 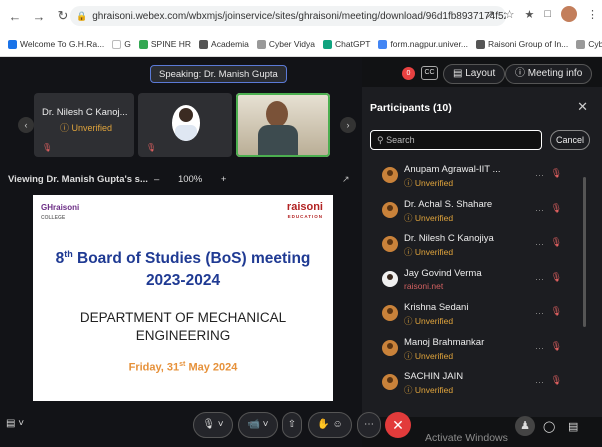 I want to click on bookmark-label: Academia, so click(x=230, y=44).